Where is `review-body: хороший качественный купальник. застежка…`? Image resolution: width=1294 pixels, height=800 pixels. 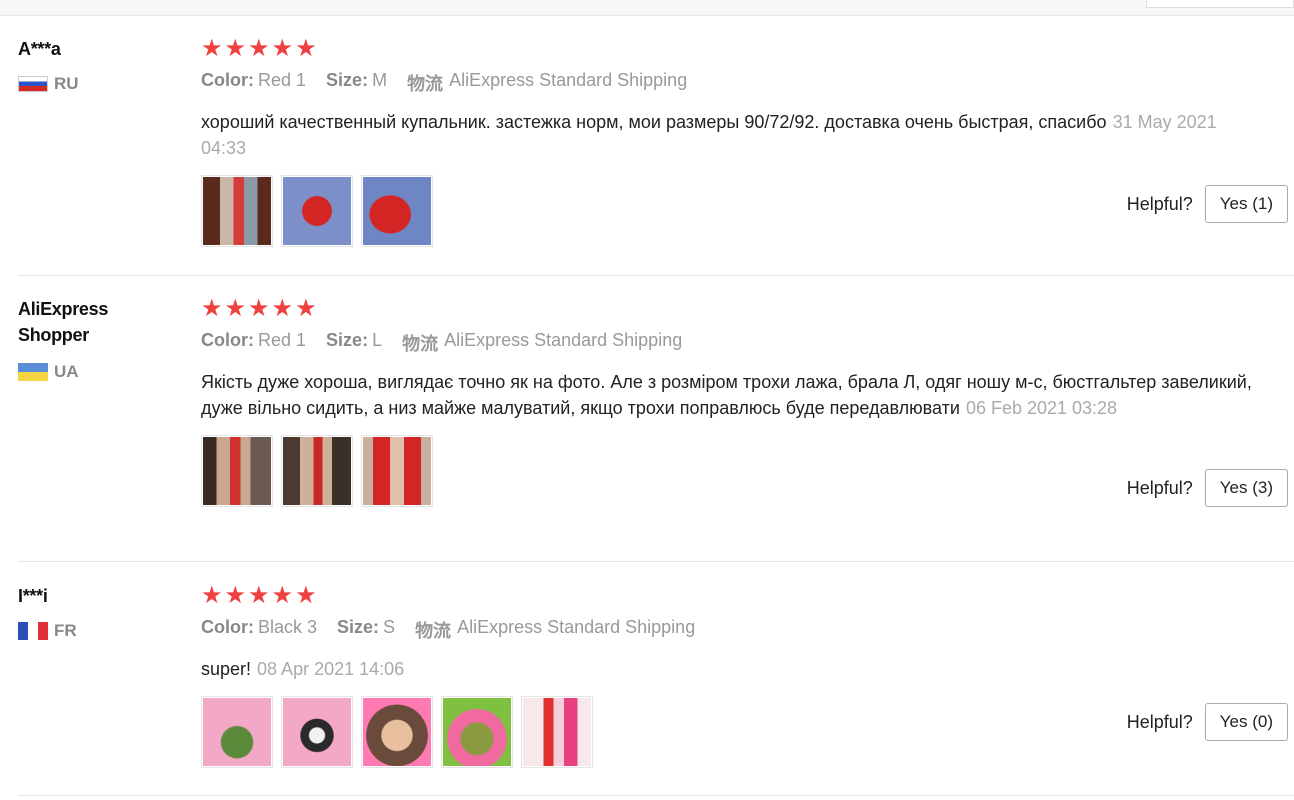 review-body: хороший качественный купальник. застежка… is located at coordinates (654, 122).